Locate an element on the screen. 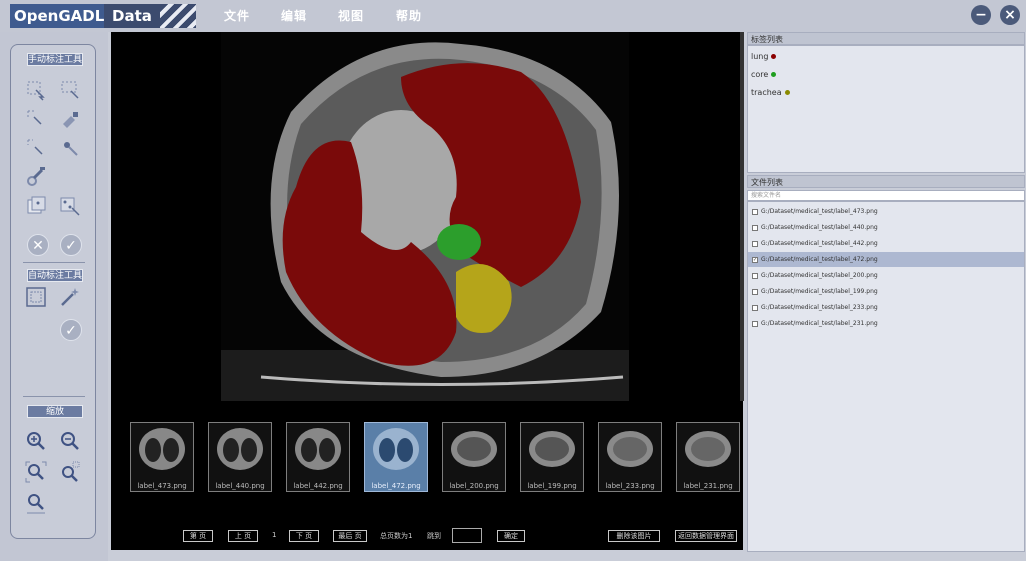 This screenshot has width=1026, height=561. menu-help: 帮助 is located at coordinates (409, 15).